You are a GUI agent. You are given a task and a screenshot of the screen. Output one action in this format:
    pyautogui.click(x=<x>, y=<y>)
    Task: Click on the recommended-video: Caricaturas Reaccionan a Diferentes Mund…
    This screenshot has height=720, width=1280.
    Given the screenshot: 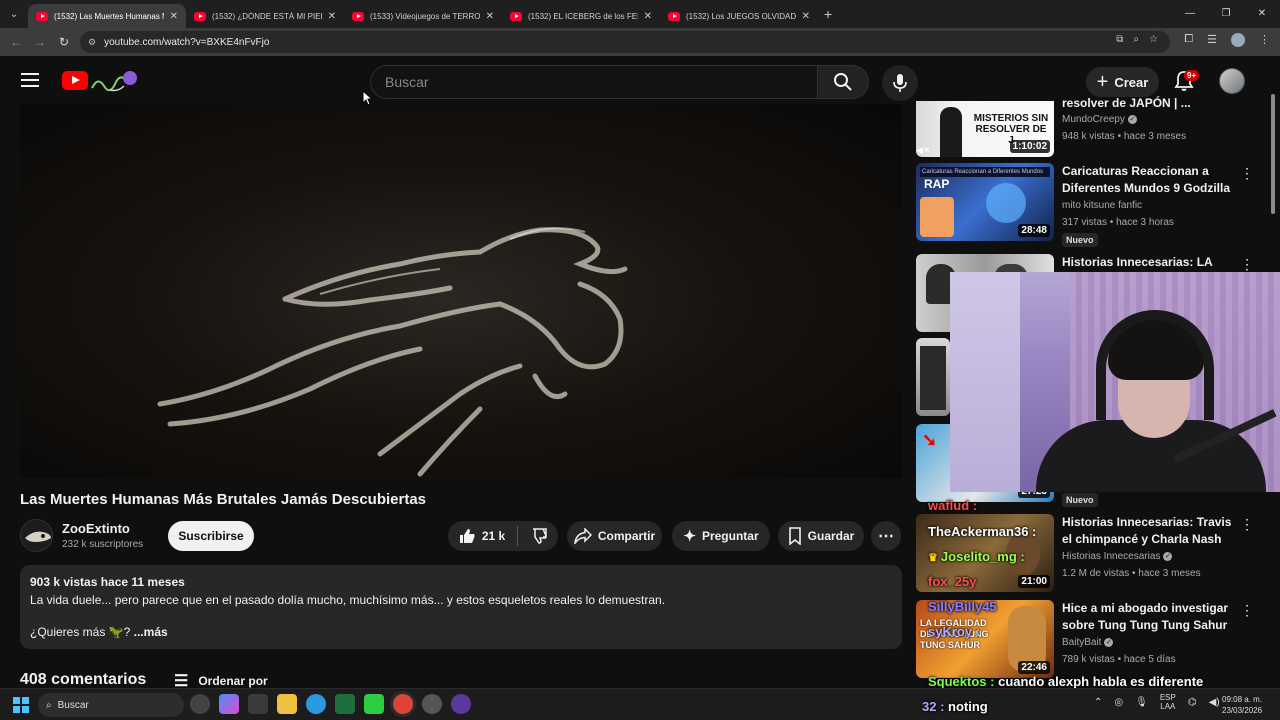 What is the action you would take?
    pyautogui.click(x=1086, y=205)
    